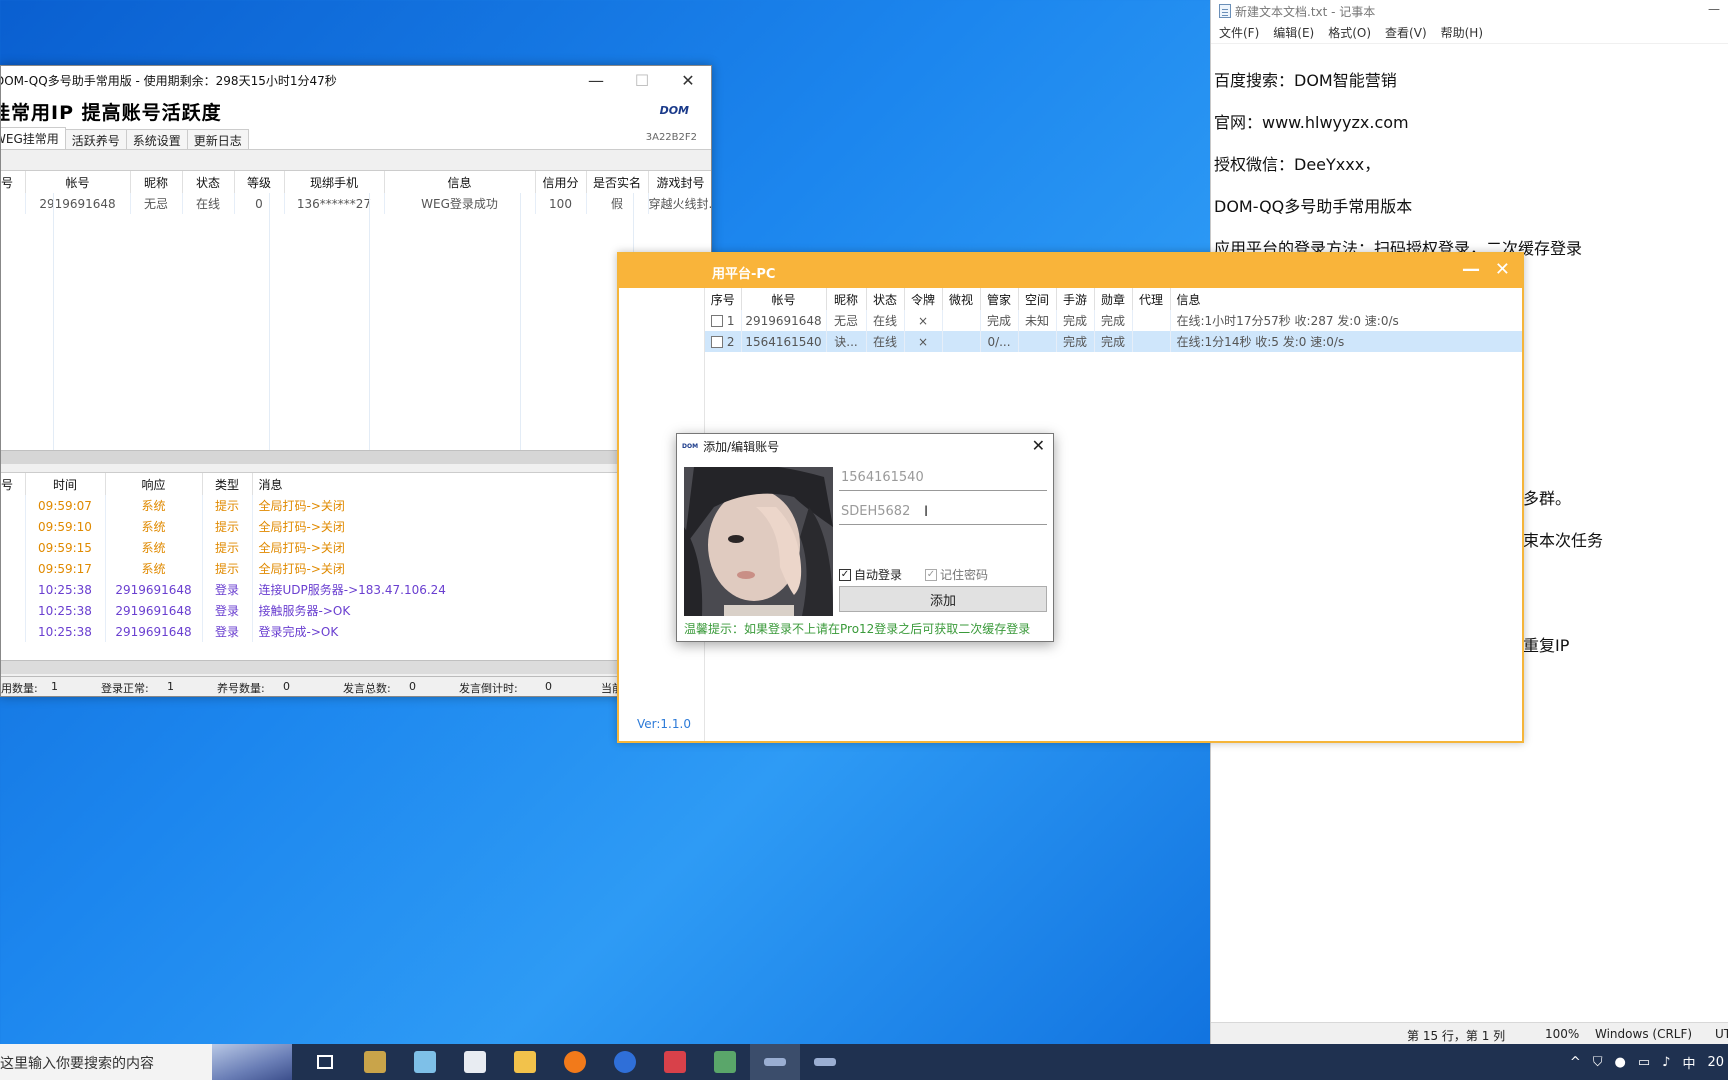 The height and width of the screenshot is (1080, 1728). Describe the element at coordinates (356, 631) in the screenshot. I see `log-row: 10:25:38 2919691648 登录 登录完成->OK` at that location.